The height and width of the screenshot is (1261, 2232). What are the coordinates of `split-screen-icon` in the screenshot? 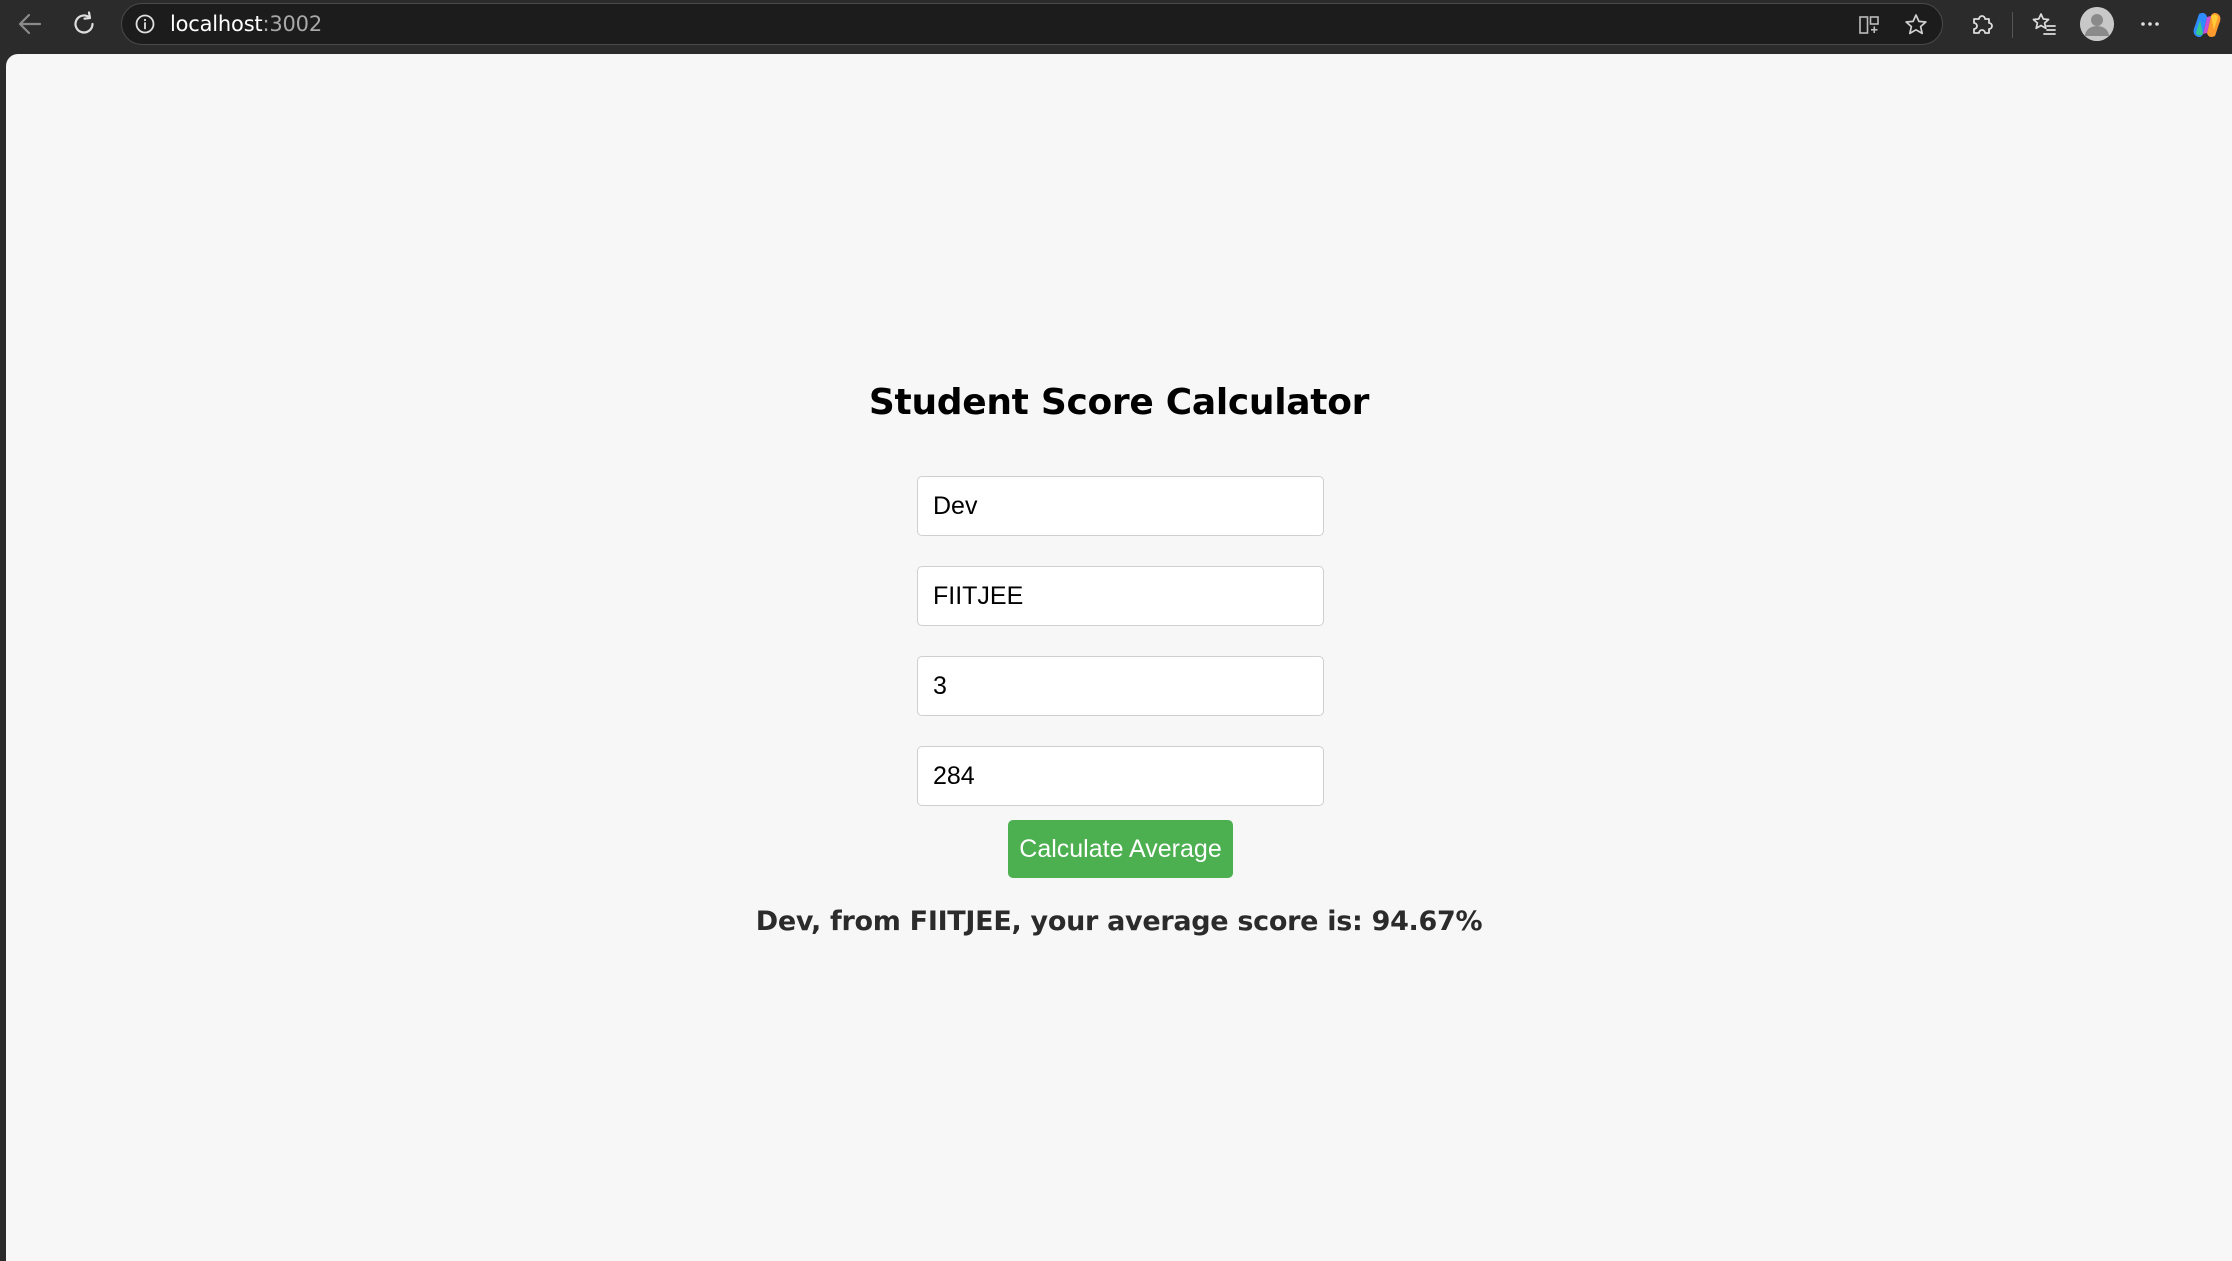 It's located at (1869, 25).